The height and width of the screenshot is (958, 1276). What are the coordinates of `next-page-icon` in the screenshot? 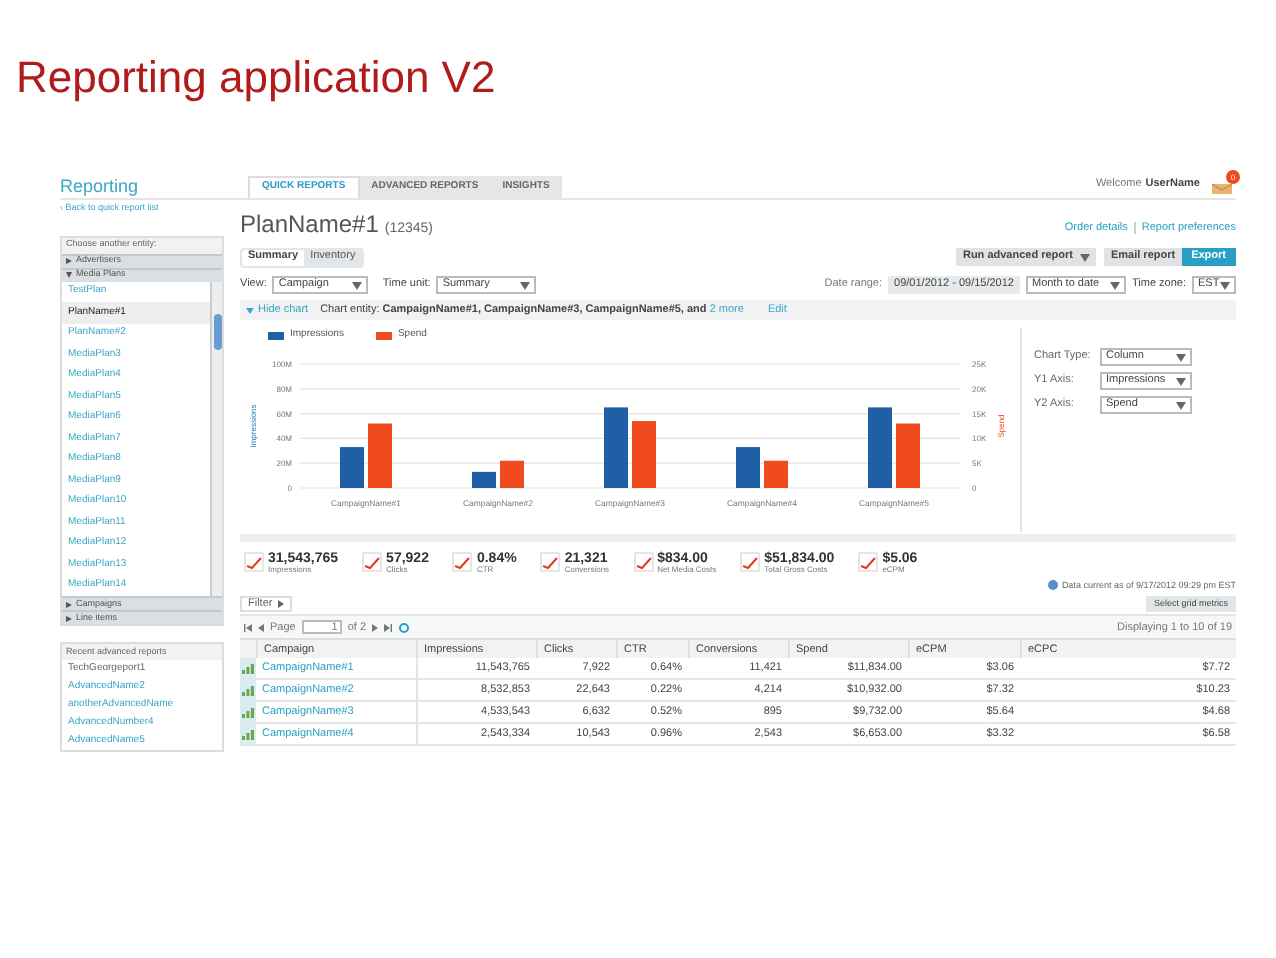 It's located at (375, 627).